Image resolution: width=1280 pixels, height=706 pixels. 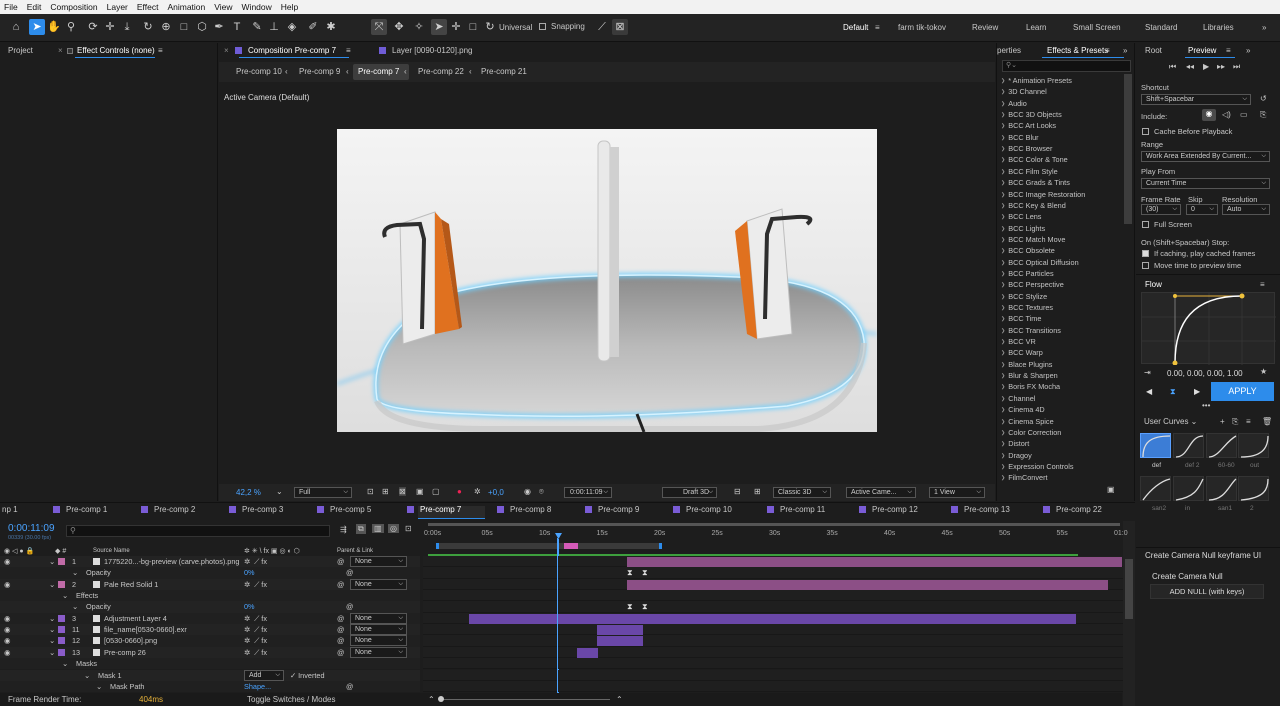 What do you see at coordinates (291, 699) in the screenshot?
I see `toggle-switches-modes: Toggle Switches / Modes` at bounding box center [291, 699].